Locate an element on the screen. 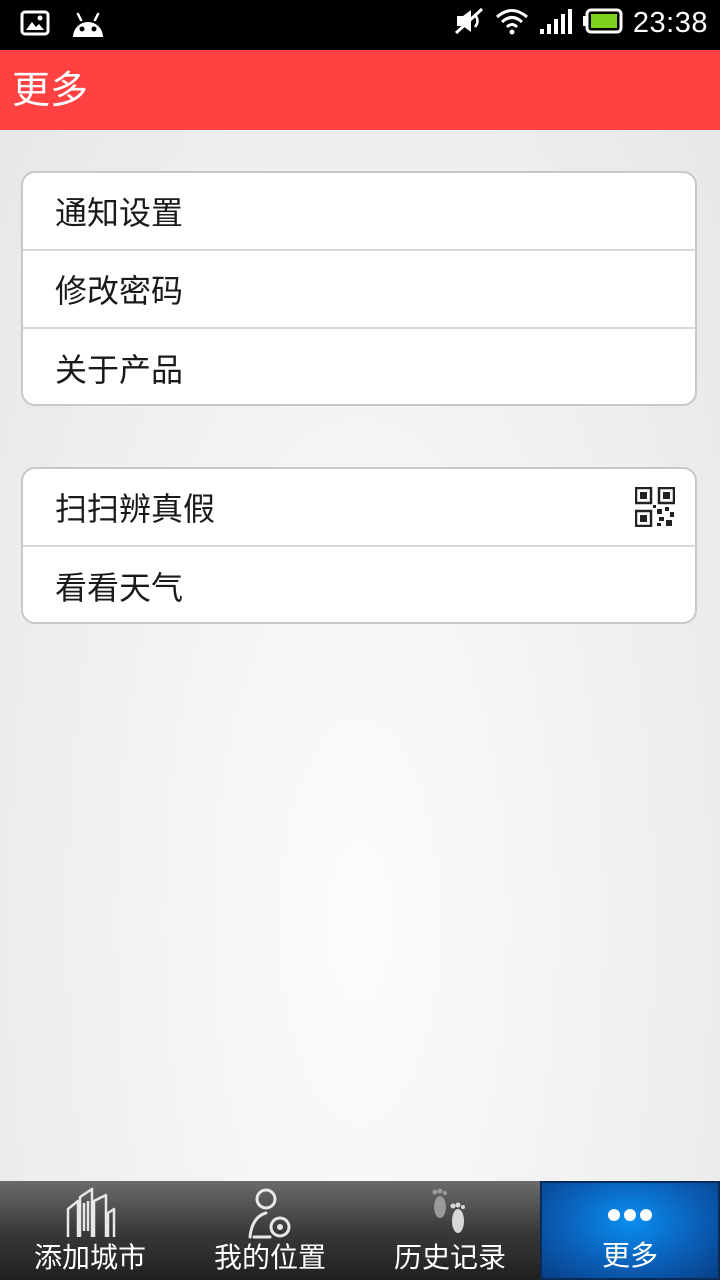 The width and height of the screenshot is (720, 1280). page-title: 更多 is located at coordinates (50, 90).